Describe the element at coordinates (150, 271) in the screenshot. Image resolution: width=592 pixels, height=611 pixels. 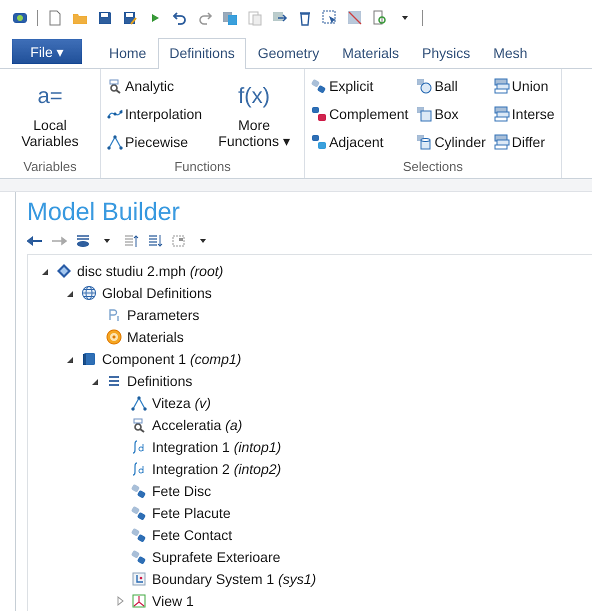
I see `tree-item: disc studiu 2.mph (root)` at that location.